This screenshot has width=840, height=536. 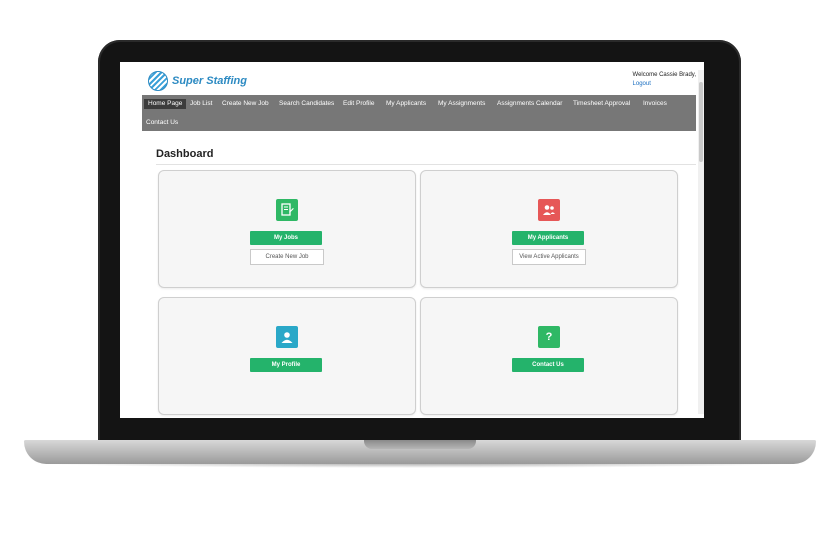 I want to click on logo-text: Super Staffing, so click(x=209, y=81).